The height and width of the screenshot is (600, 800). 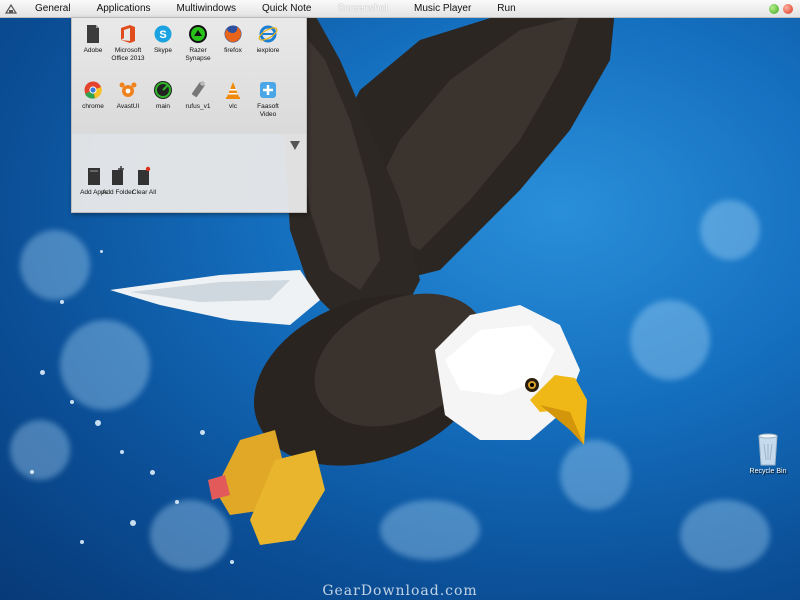 I want to click on usb-drive-icon, so click(x=198, y=89).